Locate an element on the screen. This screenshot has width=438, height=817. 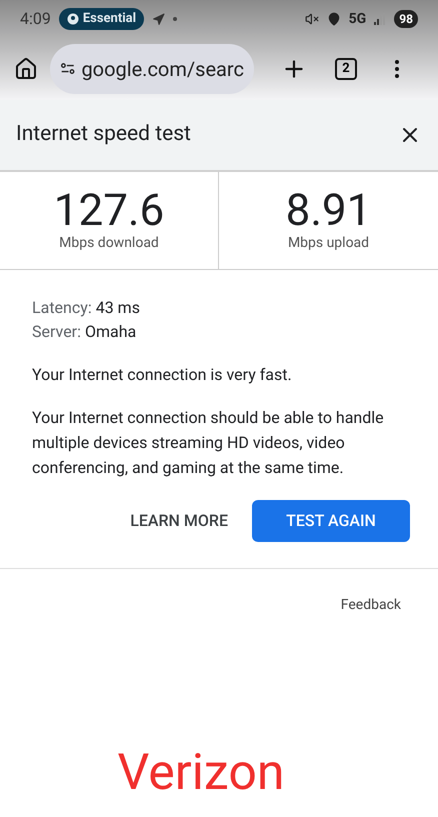
feedback-link: Feedback is located at coordinates (370, 605).